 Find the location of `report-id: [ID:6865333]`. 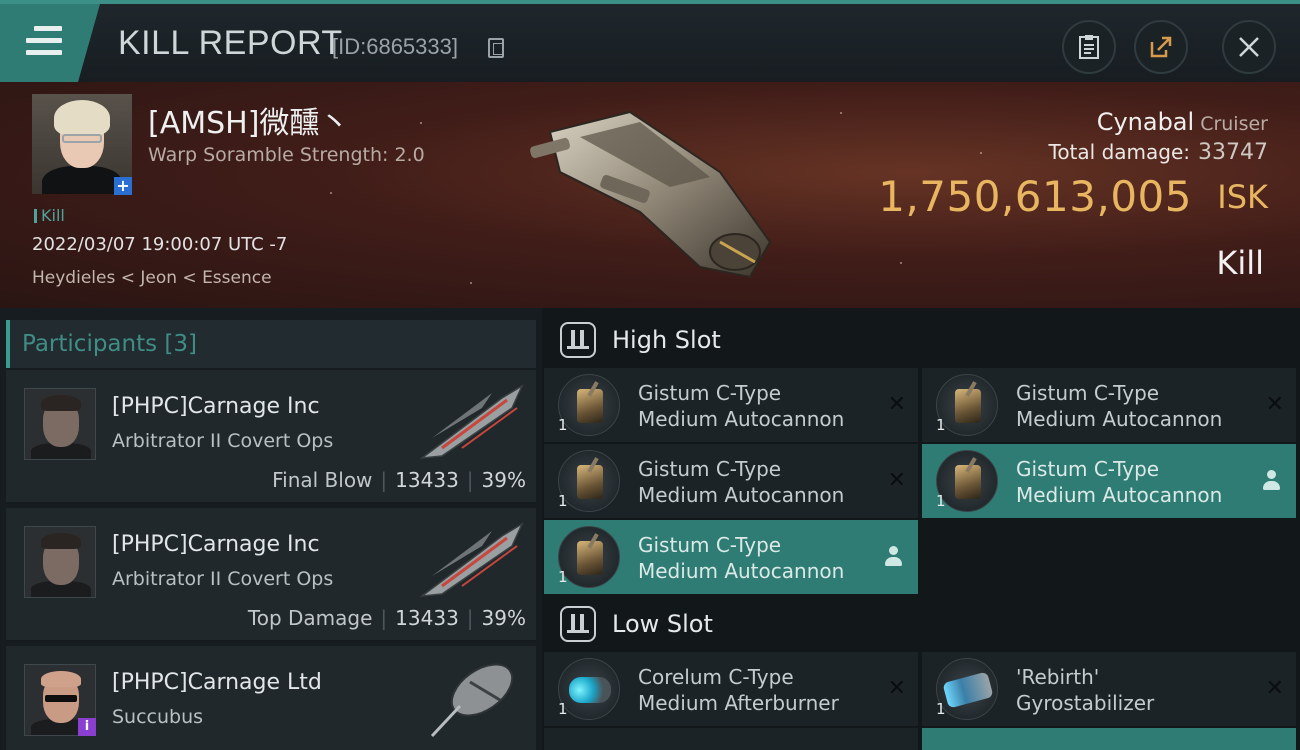

report-id: [ID:6865333] is located at coordinates (395, 46).